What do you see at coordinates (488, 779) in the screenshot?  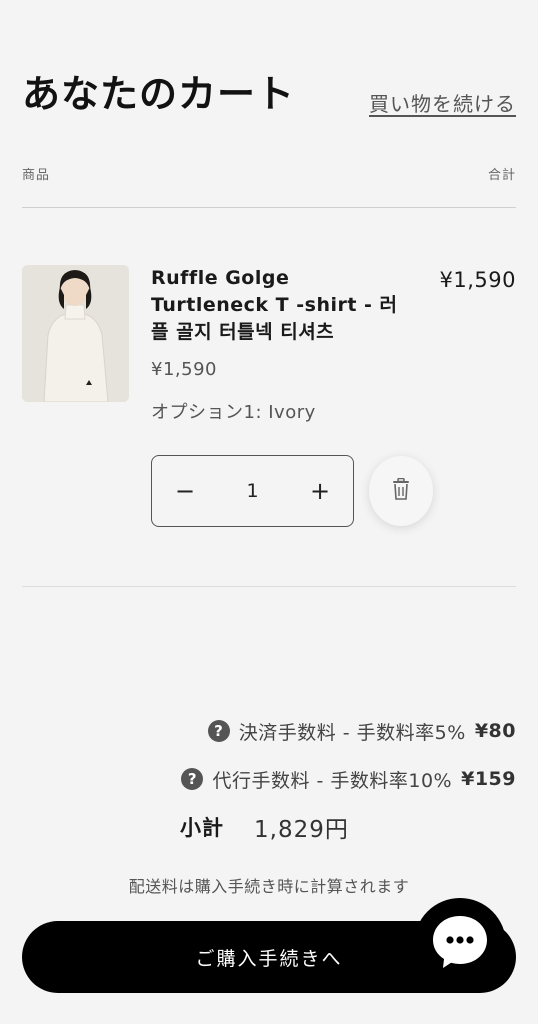 I see `fee-amount: ¥159` at bounding box center [488, 779].